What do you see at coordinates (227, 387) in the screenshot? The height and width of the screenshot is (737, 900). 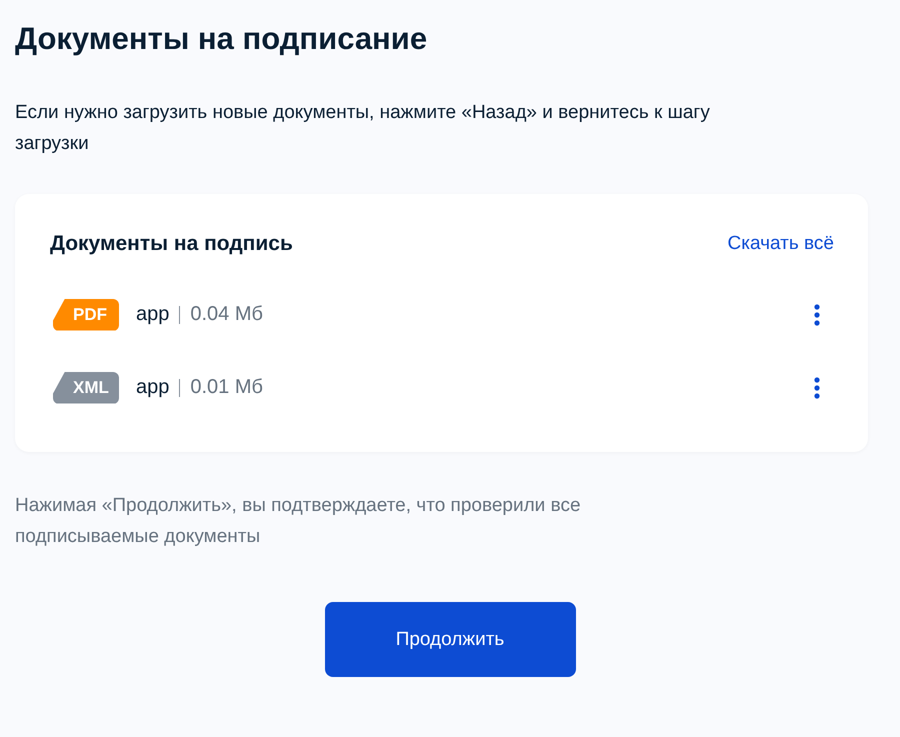 I see `file-size: 0.01 Мб` at bounding box center [227, 387].